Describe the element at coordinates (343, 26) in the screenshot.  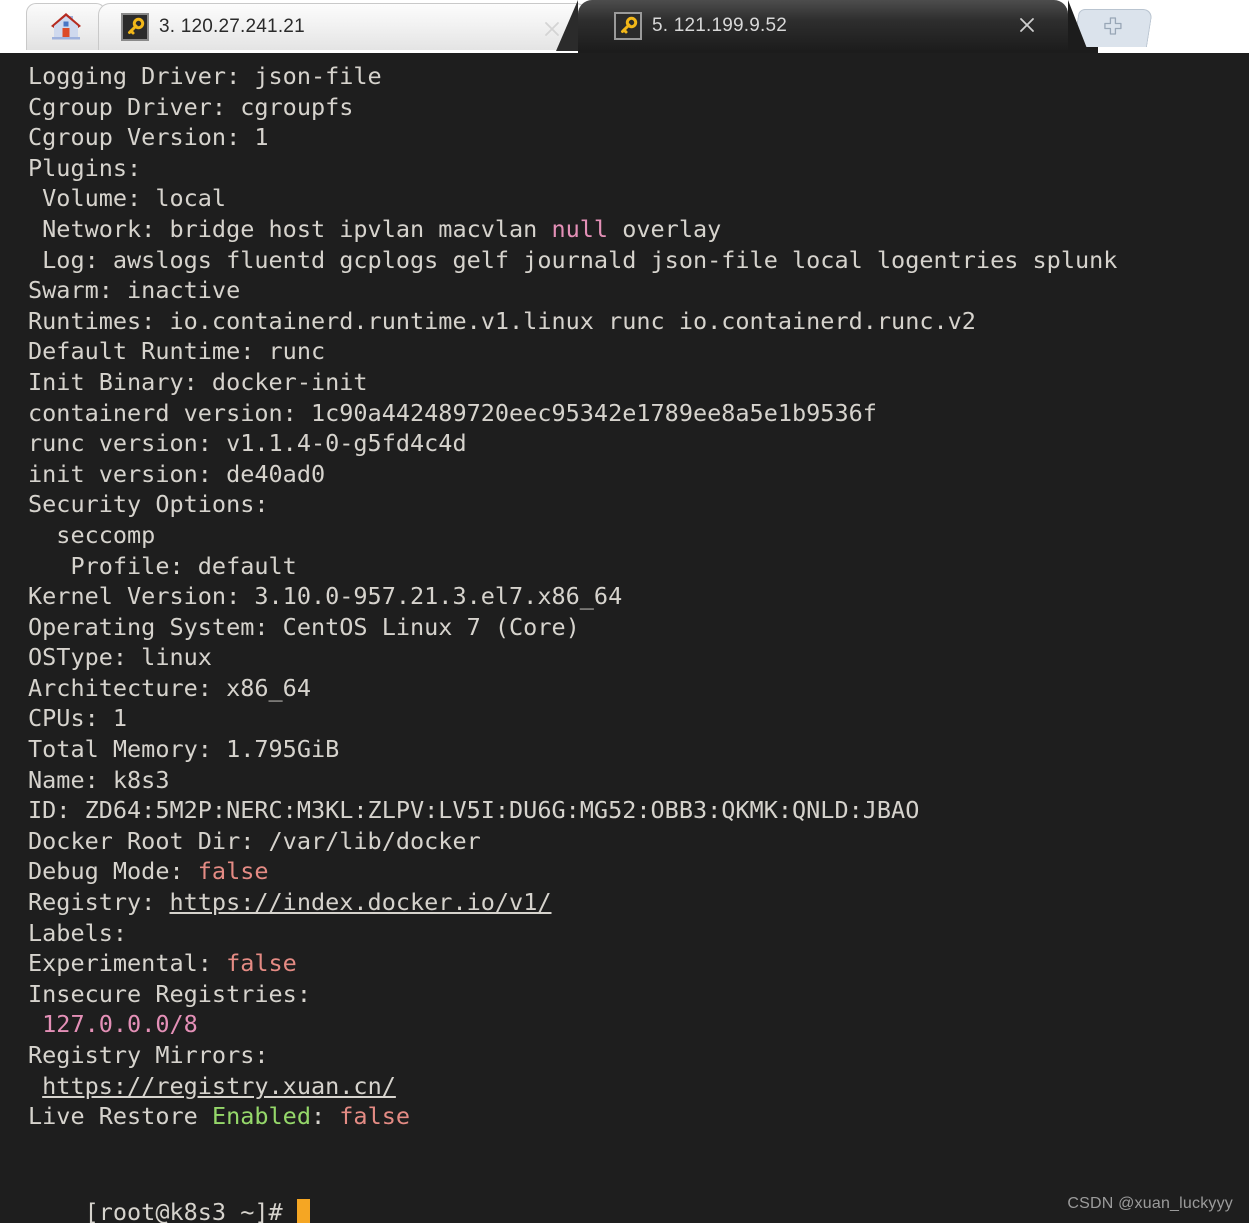
I see `tab-3-120-27-241-21: 3. 120.27.241.21` at that location.